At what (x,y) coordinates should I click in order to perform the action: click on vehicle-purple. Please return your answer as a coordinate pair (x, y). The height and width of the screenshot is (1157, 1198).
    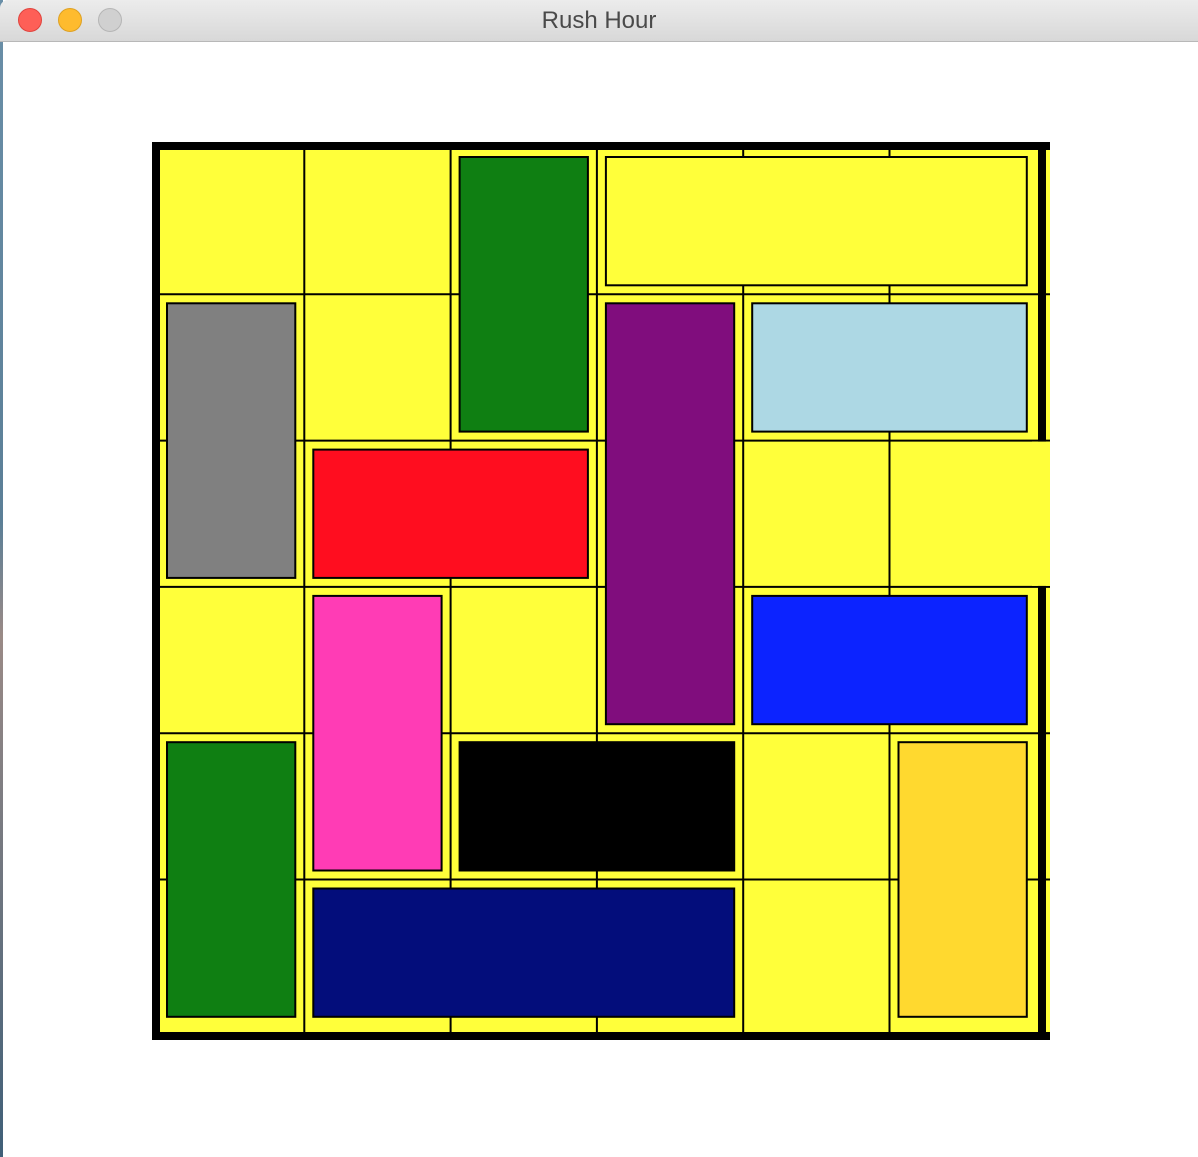
    Looking at the image, I should click on (670, 514).